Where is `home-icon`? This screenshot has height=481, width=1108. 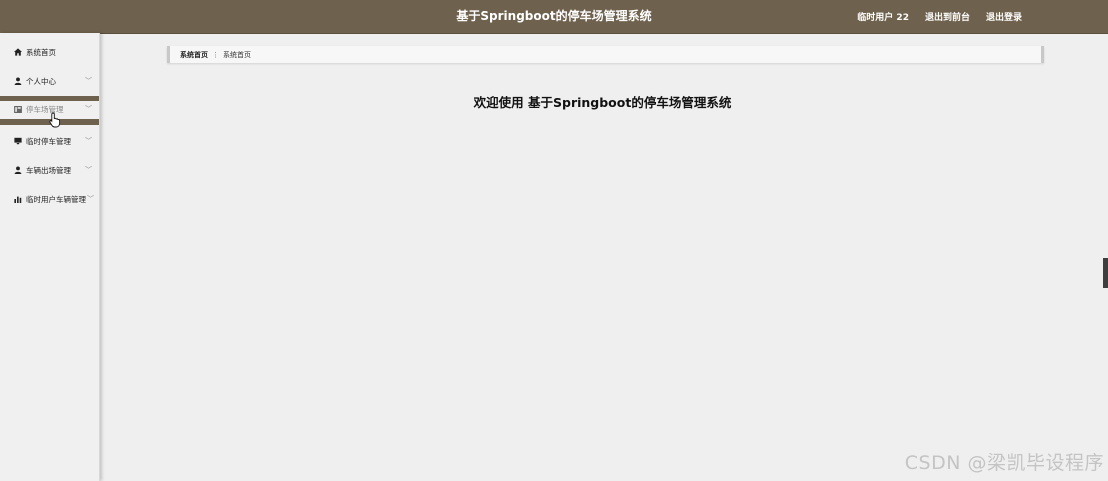
home-icon is located at coordinates (18, 52).